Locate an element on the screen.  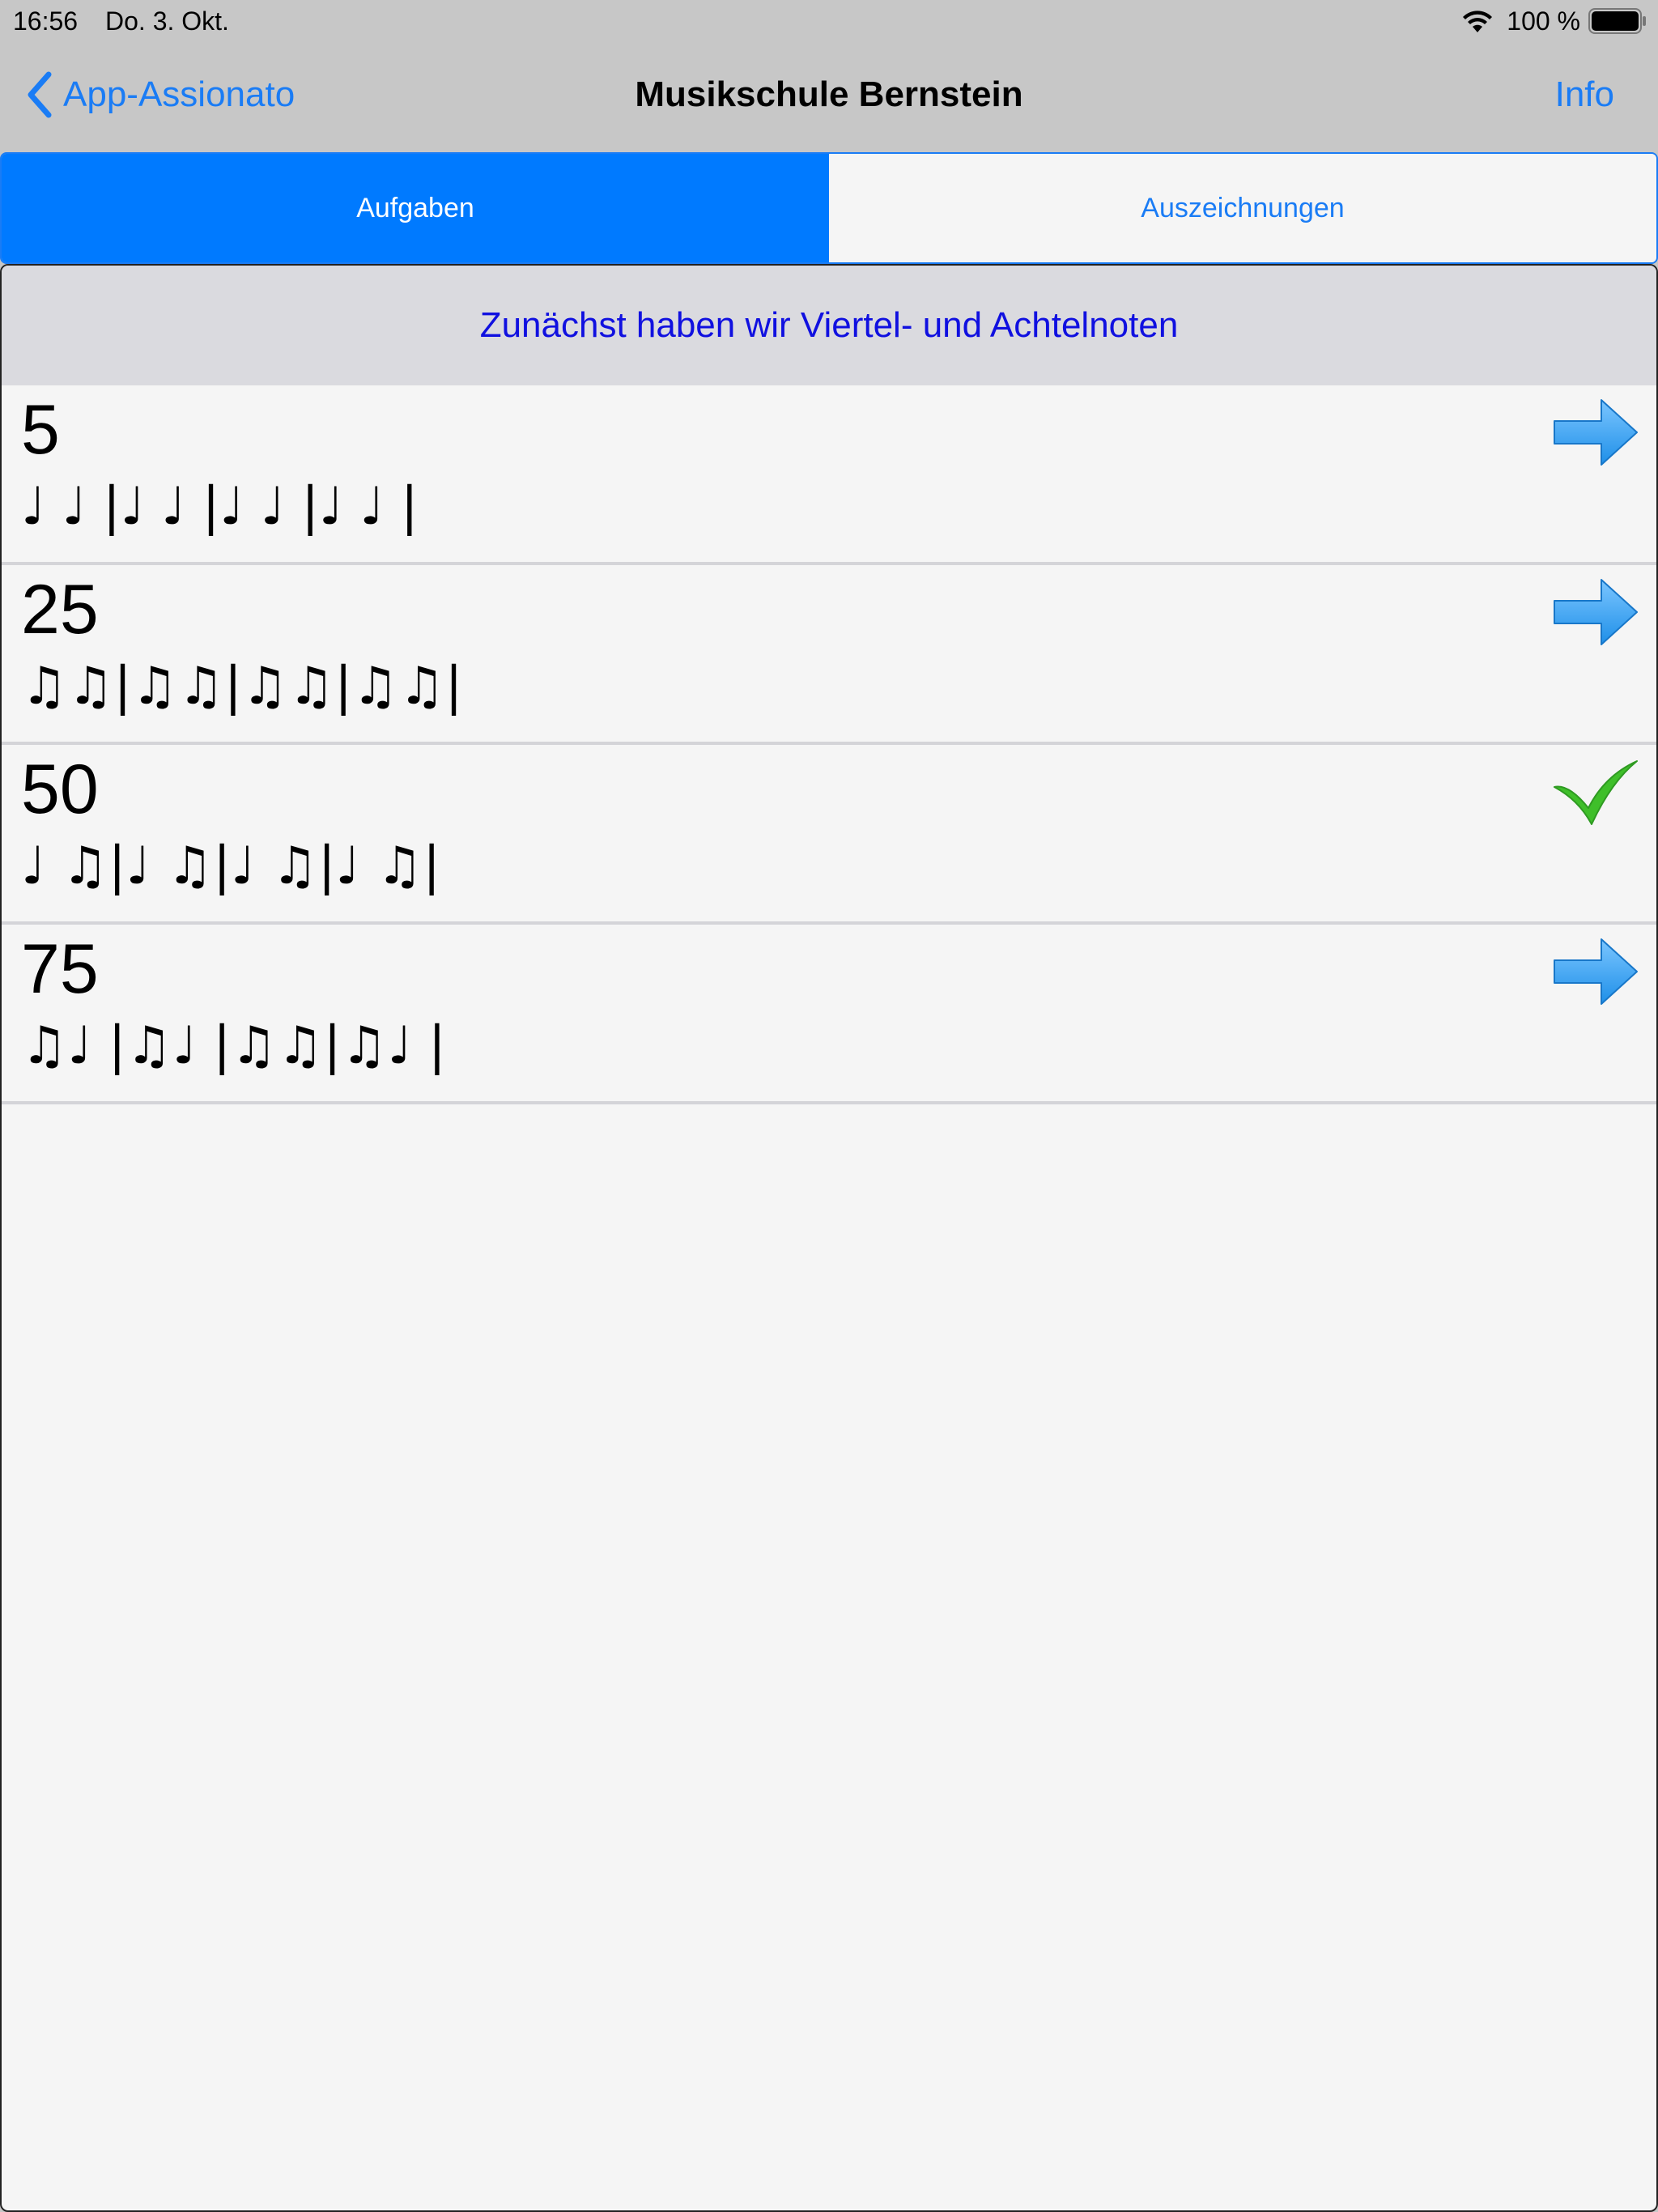
segmented-control: Aufgaben Auszeichnungen is located at coordinates (829, 208).